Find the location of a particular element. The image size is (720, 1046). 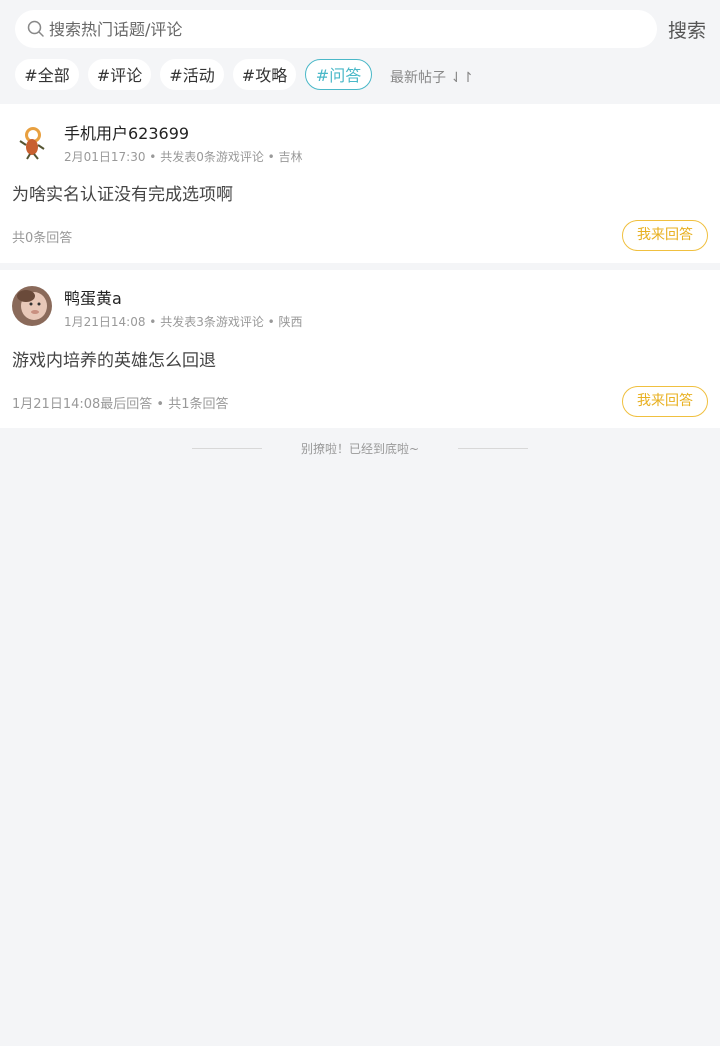

post-title: 游戏内培养的英雄怎么回退 is located at coordinates (114, 358).